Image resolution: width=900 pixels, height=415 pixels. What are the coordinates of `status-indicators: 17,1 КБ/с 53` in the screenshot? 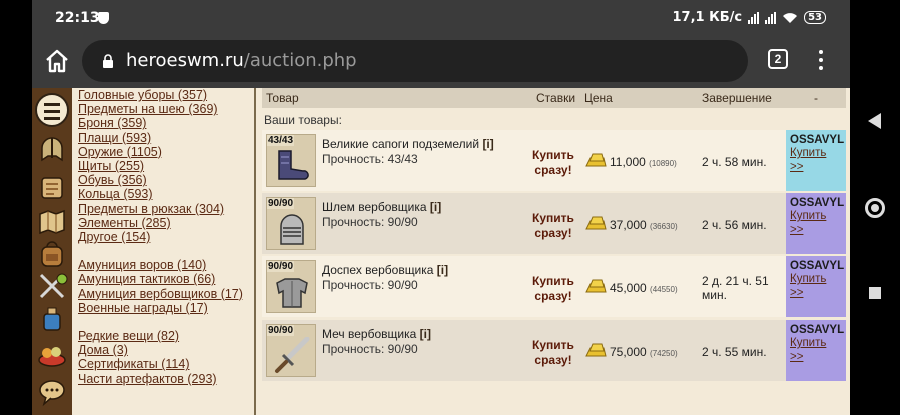 It's located at (749, 17).